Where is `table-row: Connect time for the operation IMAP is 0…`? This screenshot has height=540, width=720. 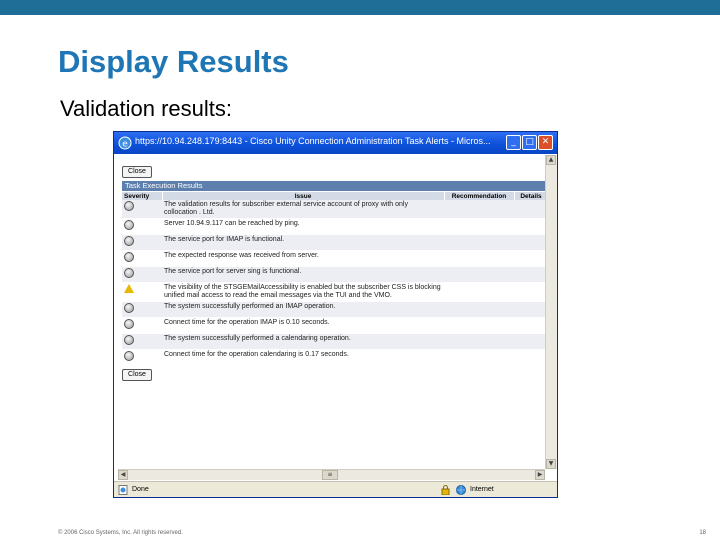
table-row: Connect time for the operation IMAP is 0… is located at coordinates (335, 325).